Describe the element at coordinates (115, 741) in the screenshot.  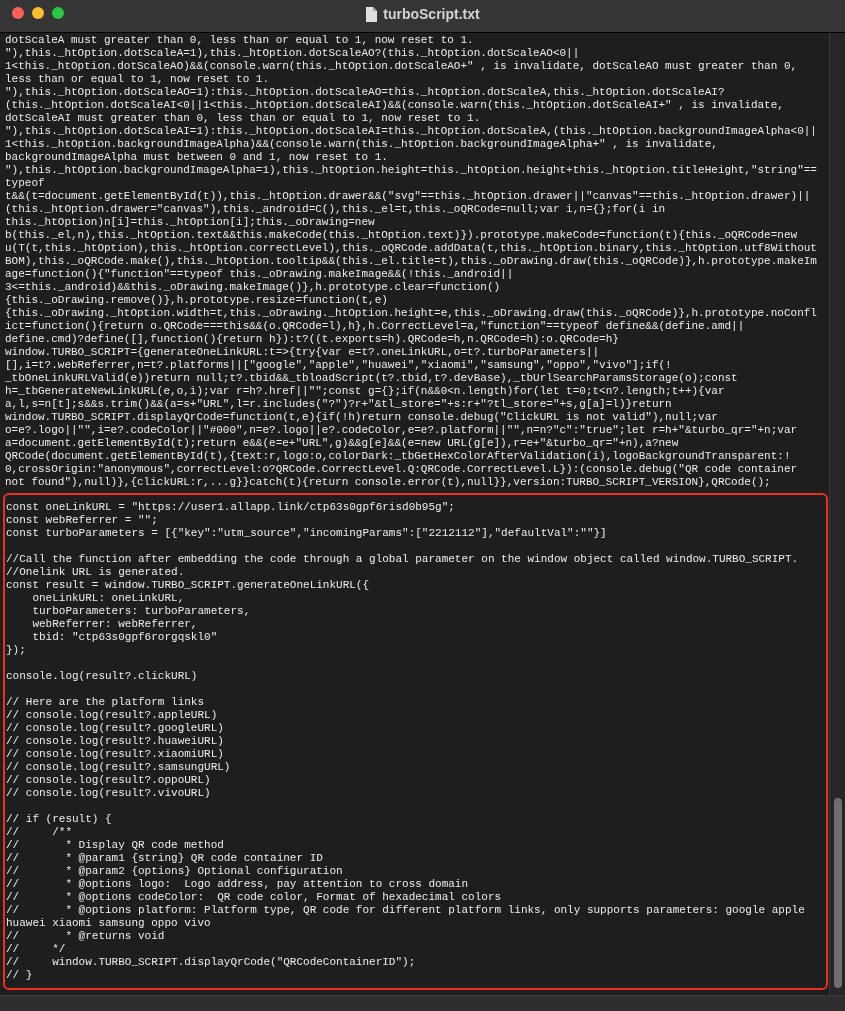
I see `code-line: // console.log(result?.huaweiURL)` at that location.